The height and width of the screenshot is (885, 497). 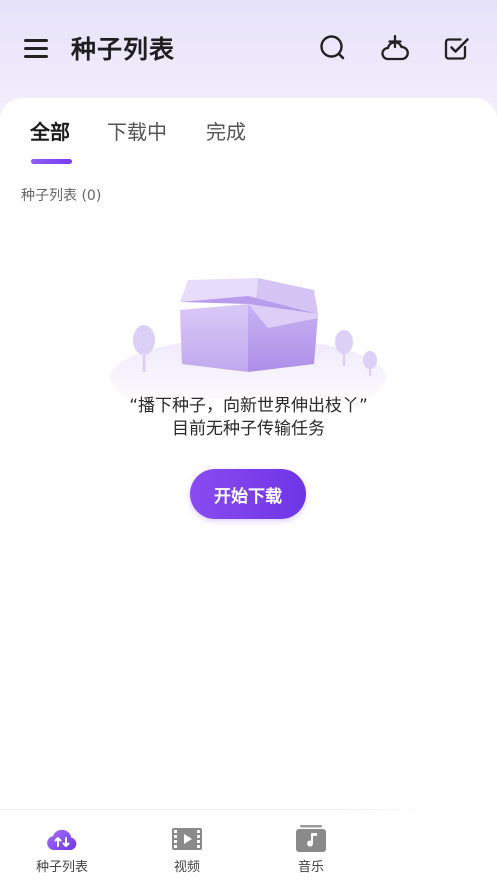 I want to click on list-count-label: 种子列表 (0), so click(x=61, y=196).